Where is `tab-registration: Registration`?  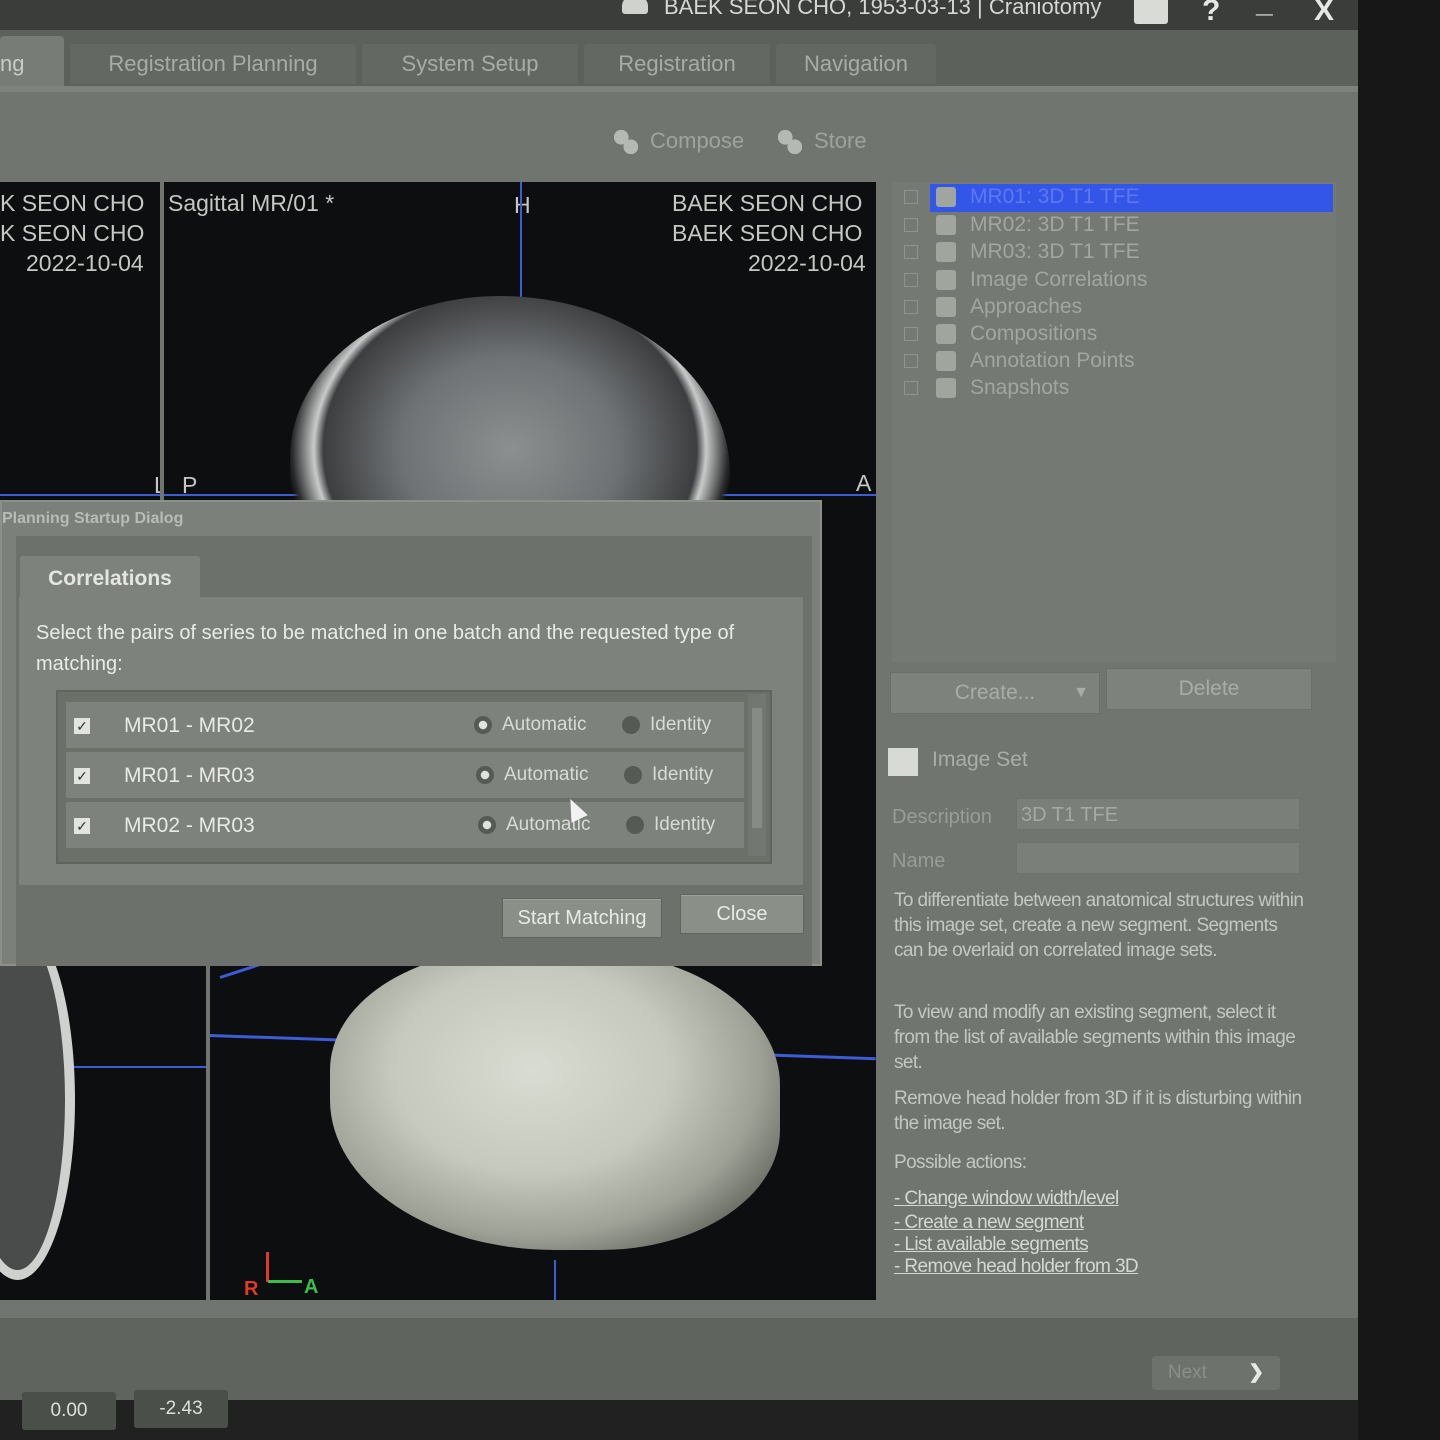 tab-registration: Registration is located at coordinates (677, 64).